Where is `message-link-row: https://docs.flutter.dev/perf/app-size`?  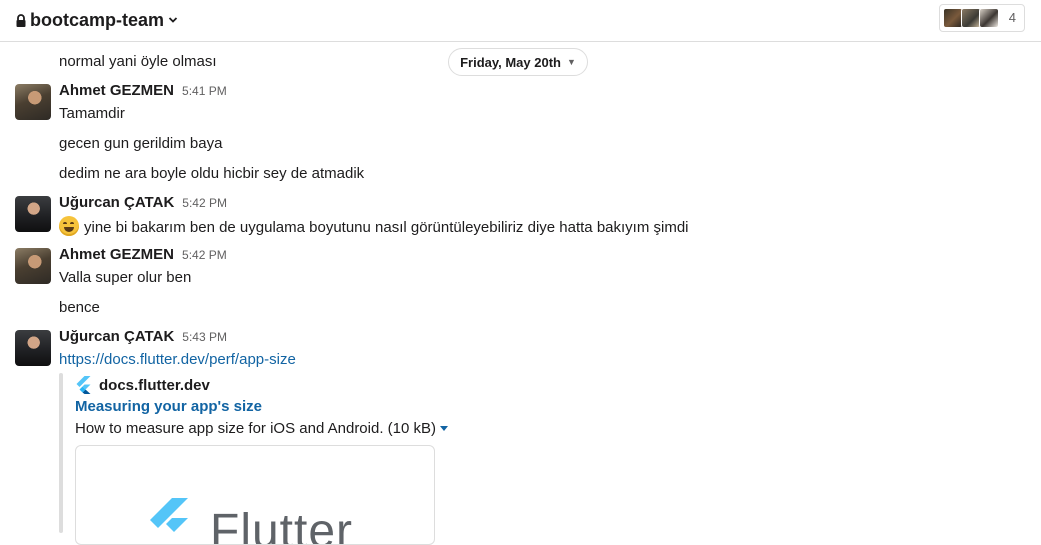 message-link-row: https://docs.flutter.dev/perf/app-size is located at coordinates (177, 360).